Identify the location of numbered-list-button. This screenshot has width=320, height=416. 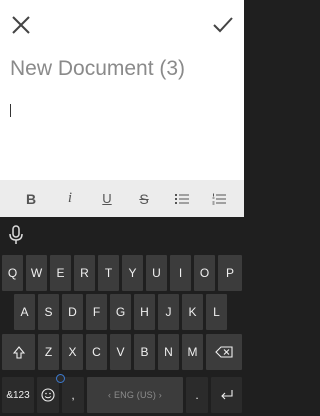
(219, 198).